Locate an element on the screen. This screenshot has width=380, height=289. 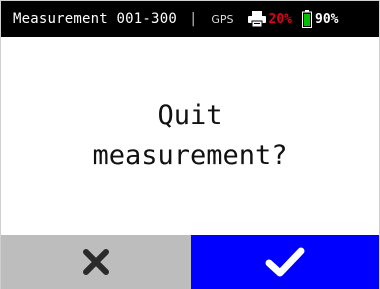
cancel-button is located at coordinates (96, 262).